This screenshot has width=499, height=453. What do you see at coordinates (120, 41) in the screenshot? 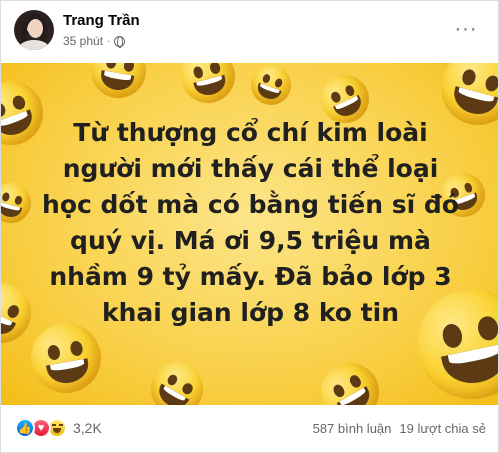
I see `globe-icon` at bounding box center [120, 41].